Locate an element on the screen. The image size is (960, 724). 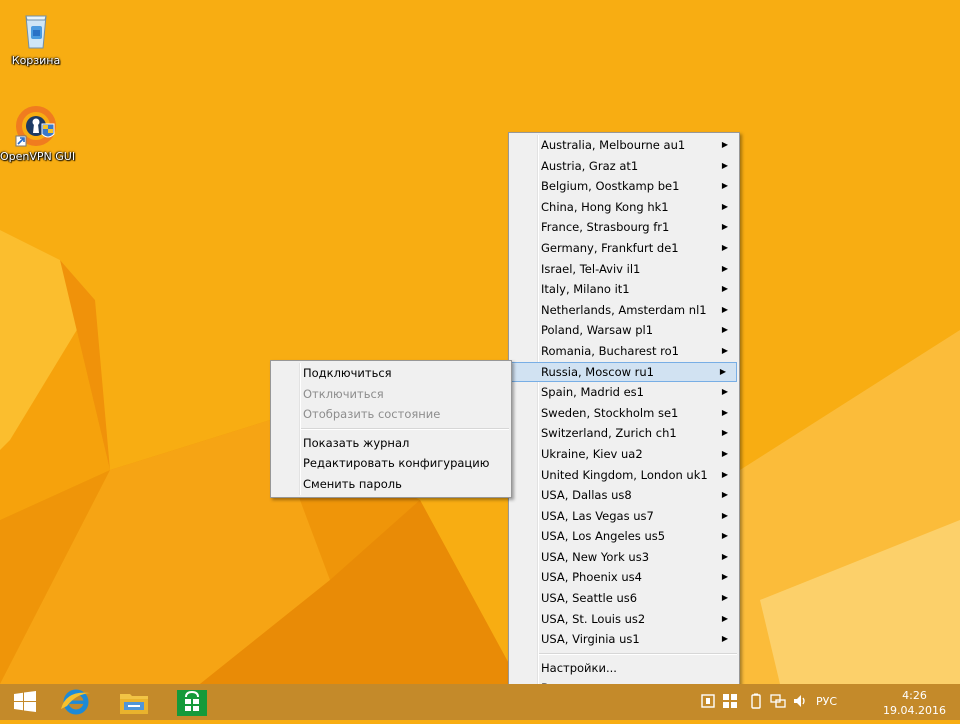
desktop-icon-openvpn: OpenVPN GUI is located at coordinates (38, 131).